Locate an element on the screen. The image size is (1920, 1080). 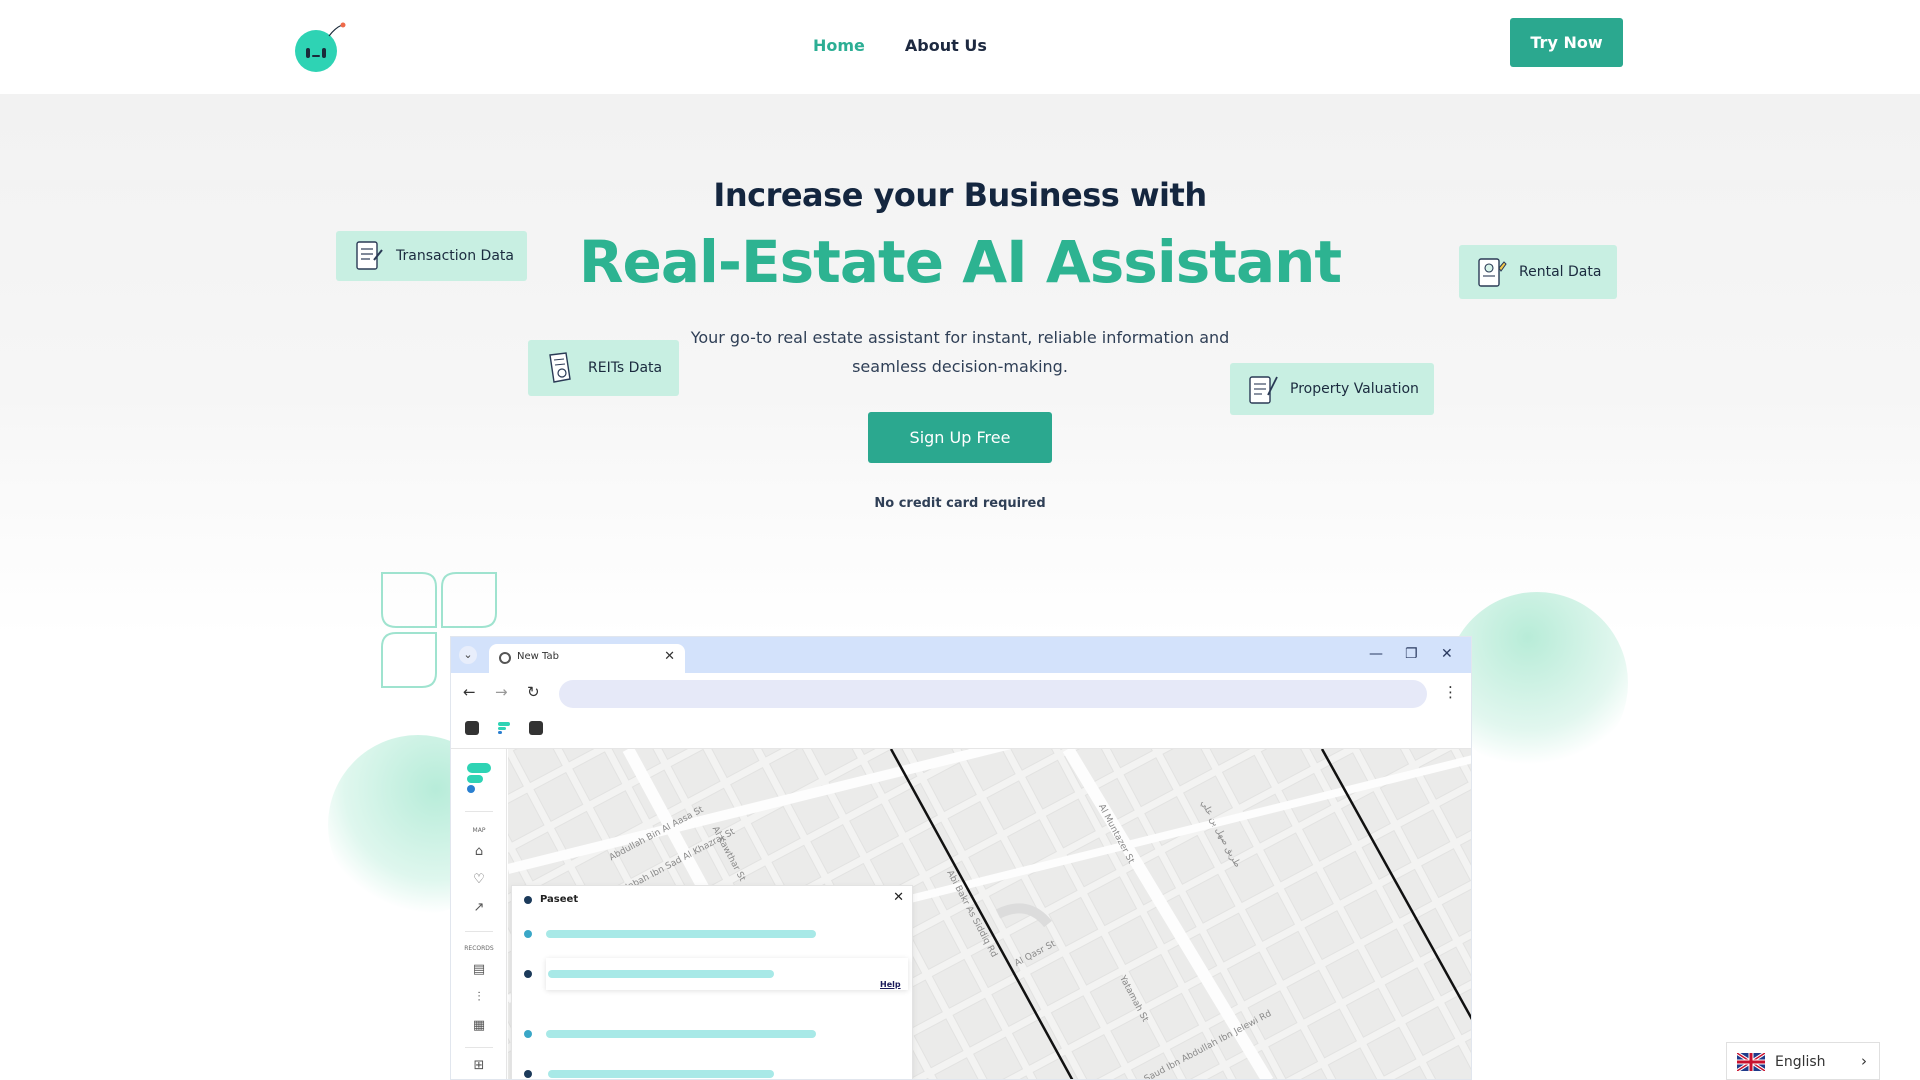
hero-headline: Real-Estate AI Assistant is located at coordinates (960, 262).